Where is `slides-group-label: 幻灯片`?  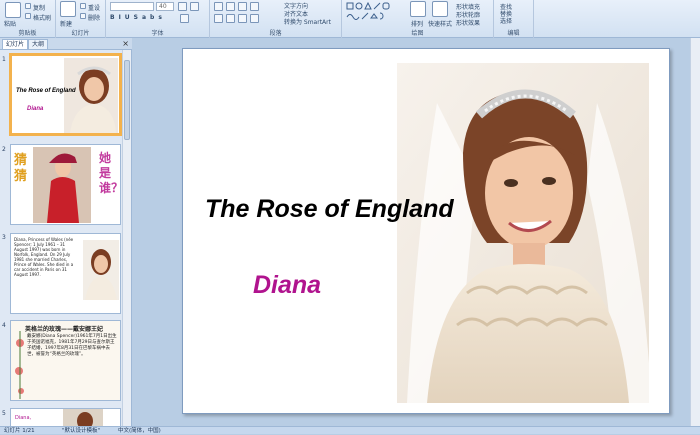 slides-group-label: 幻灯片 is located at coordinates (80, 33).